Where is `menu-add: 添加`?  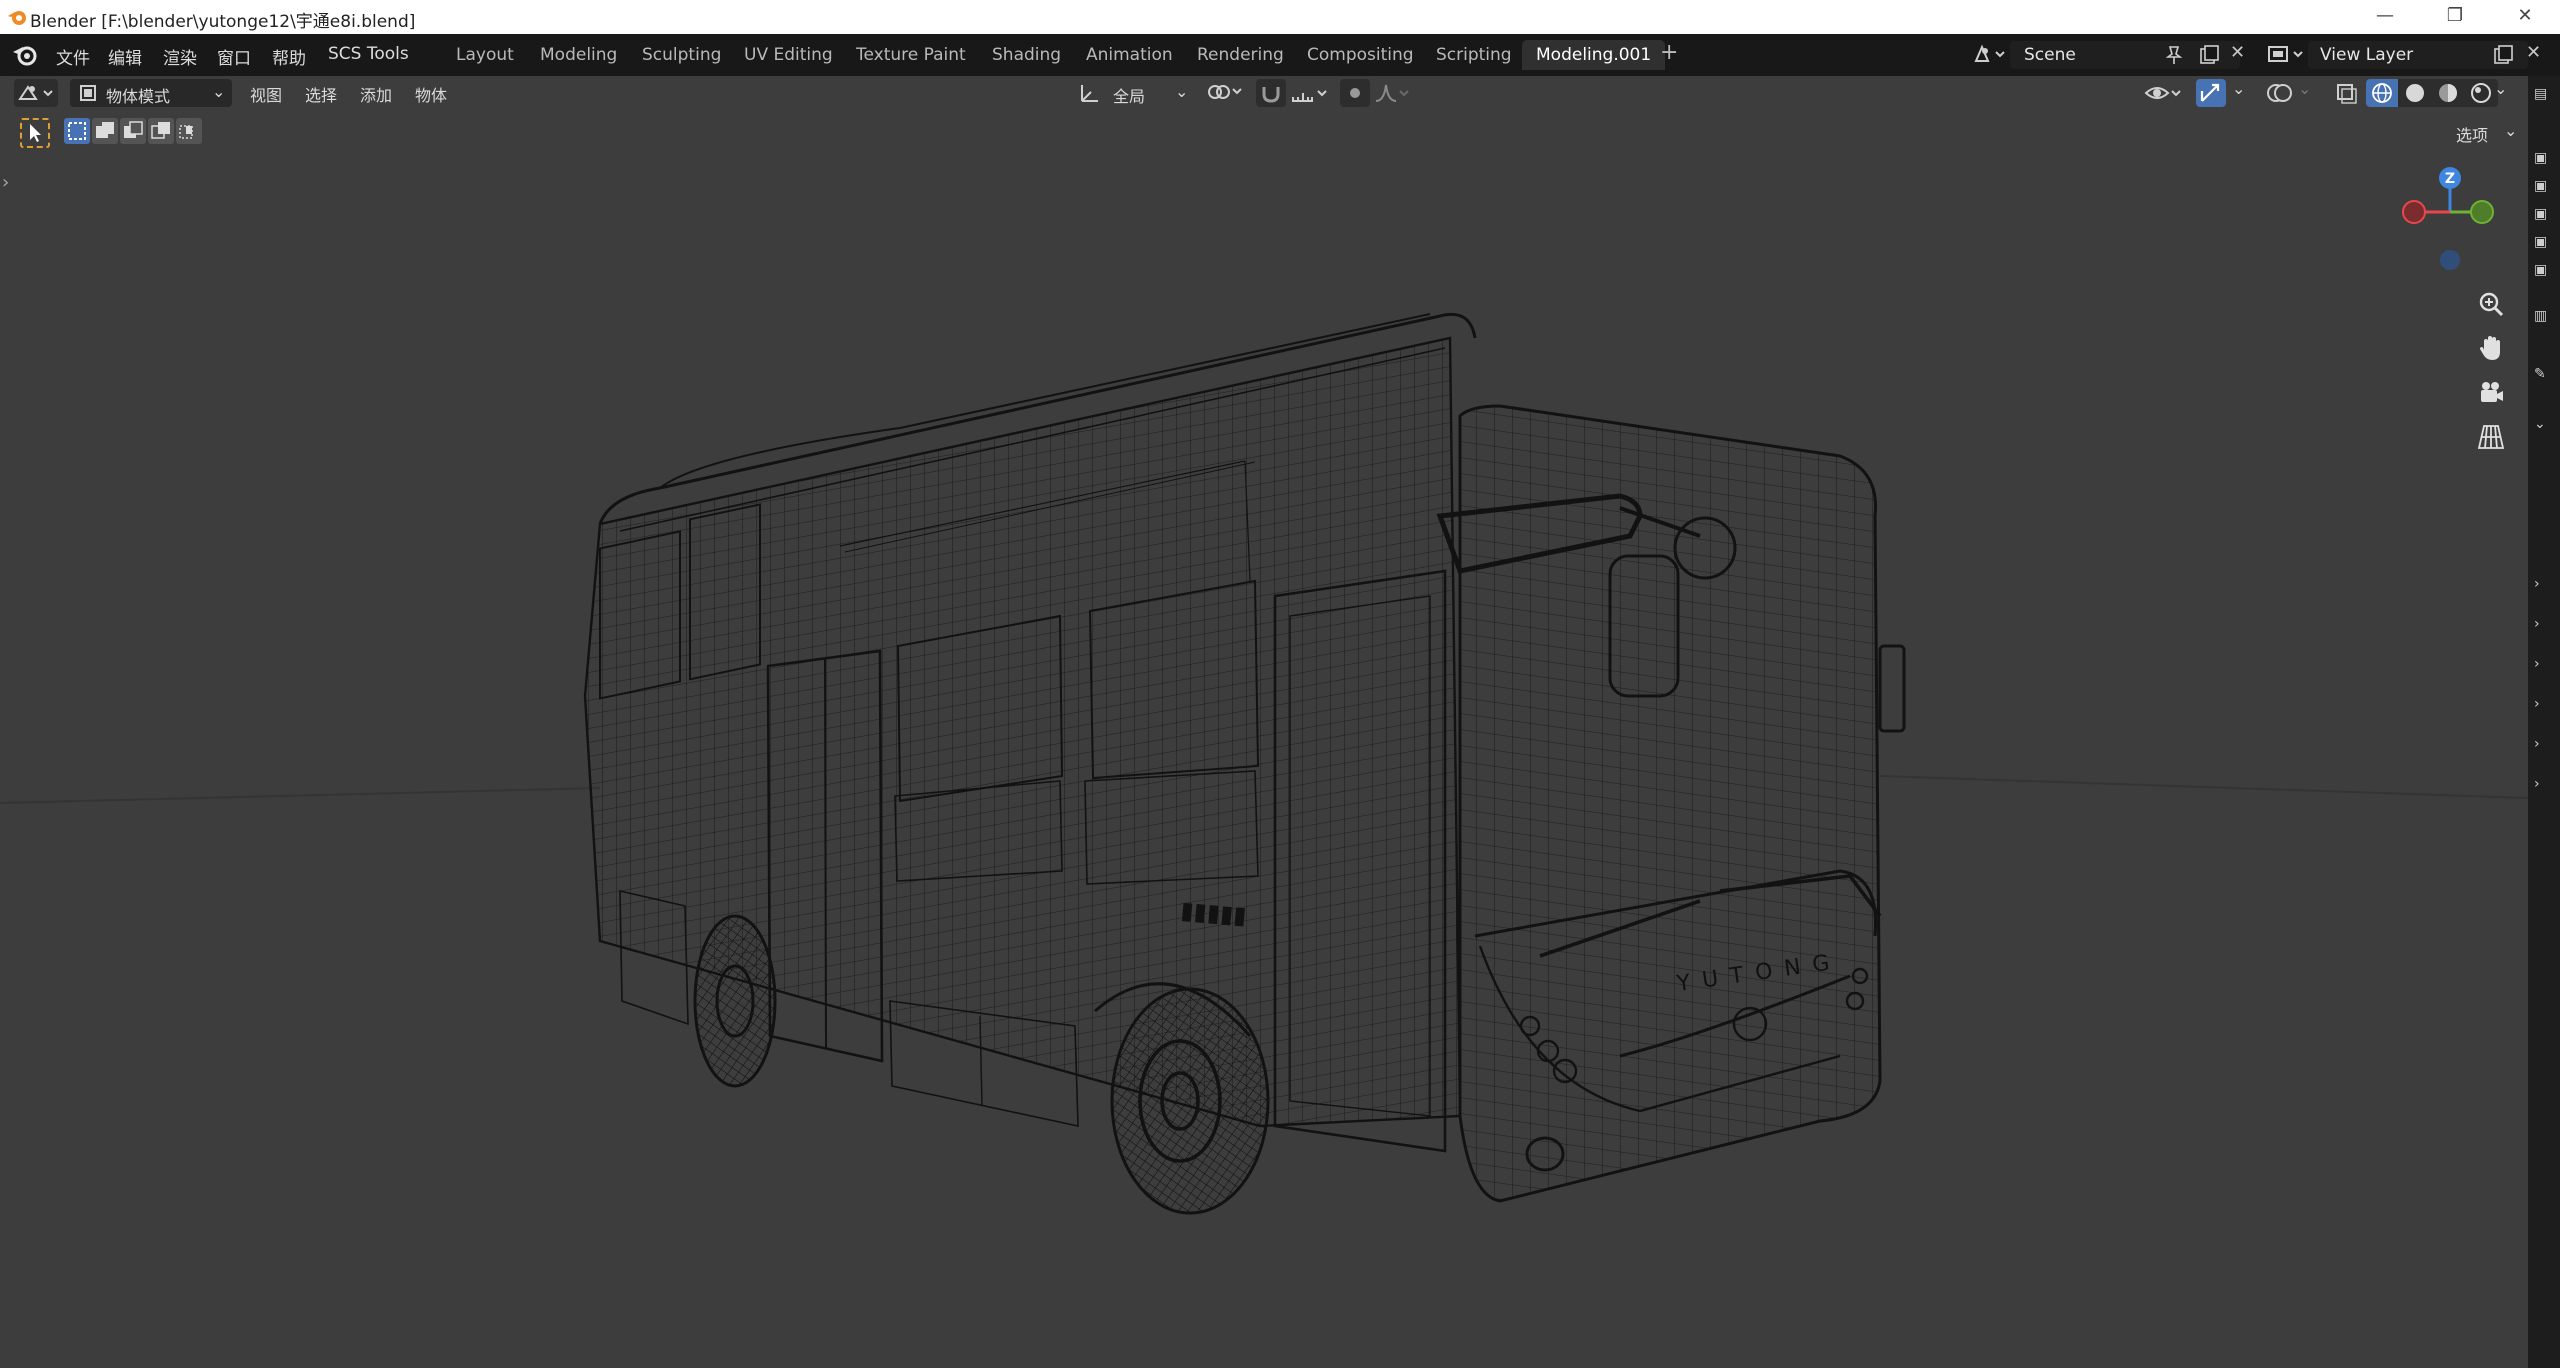 menu-add: 添加 is located at coordinates (376, 94).